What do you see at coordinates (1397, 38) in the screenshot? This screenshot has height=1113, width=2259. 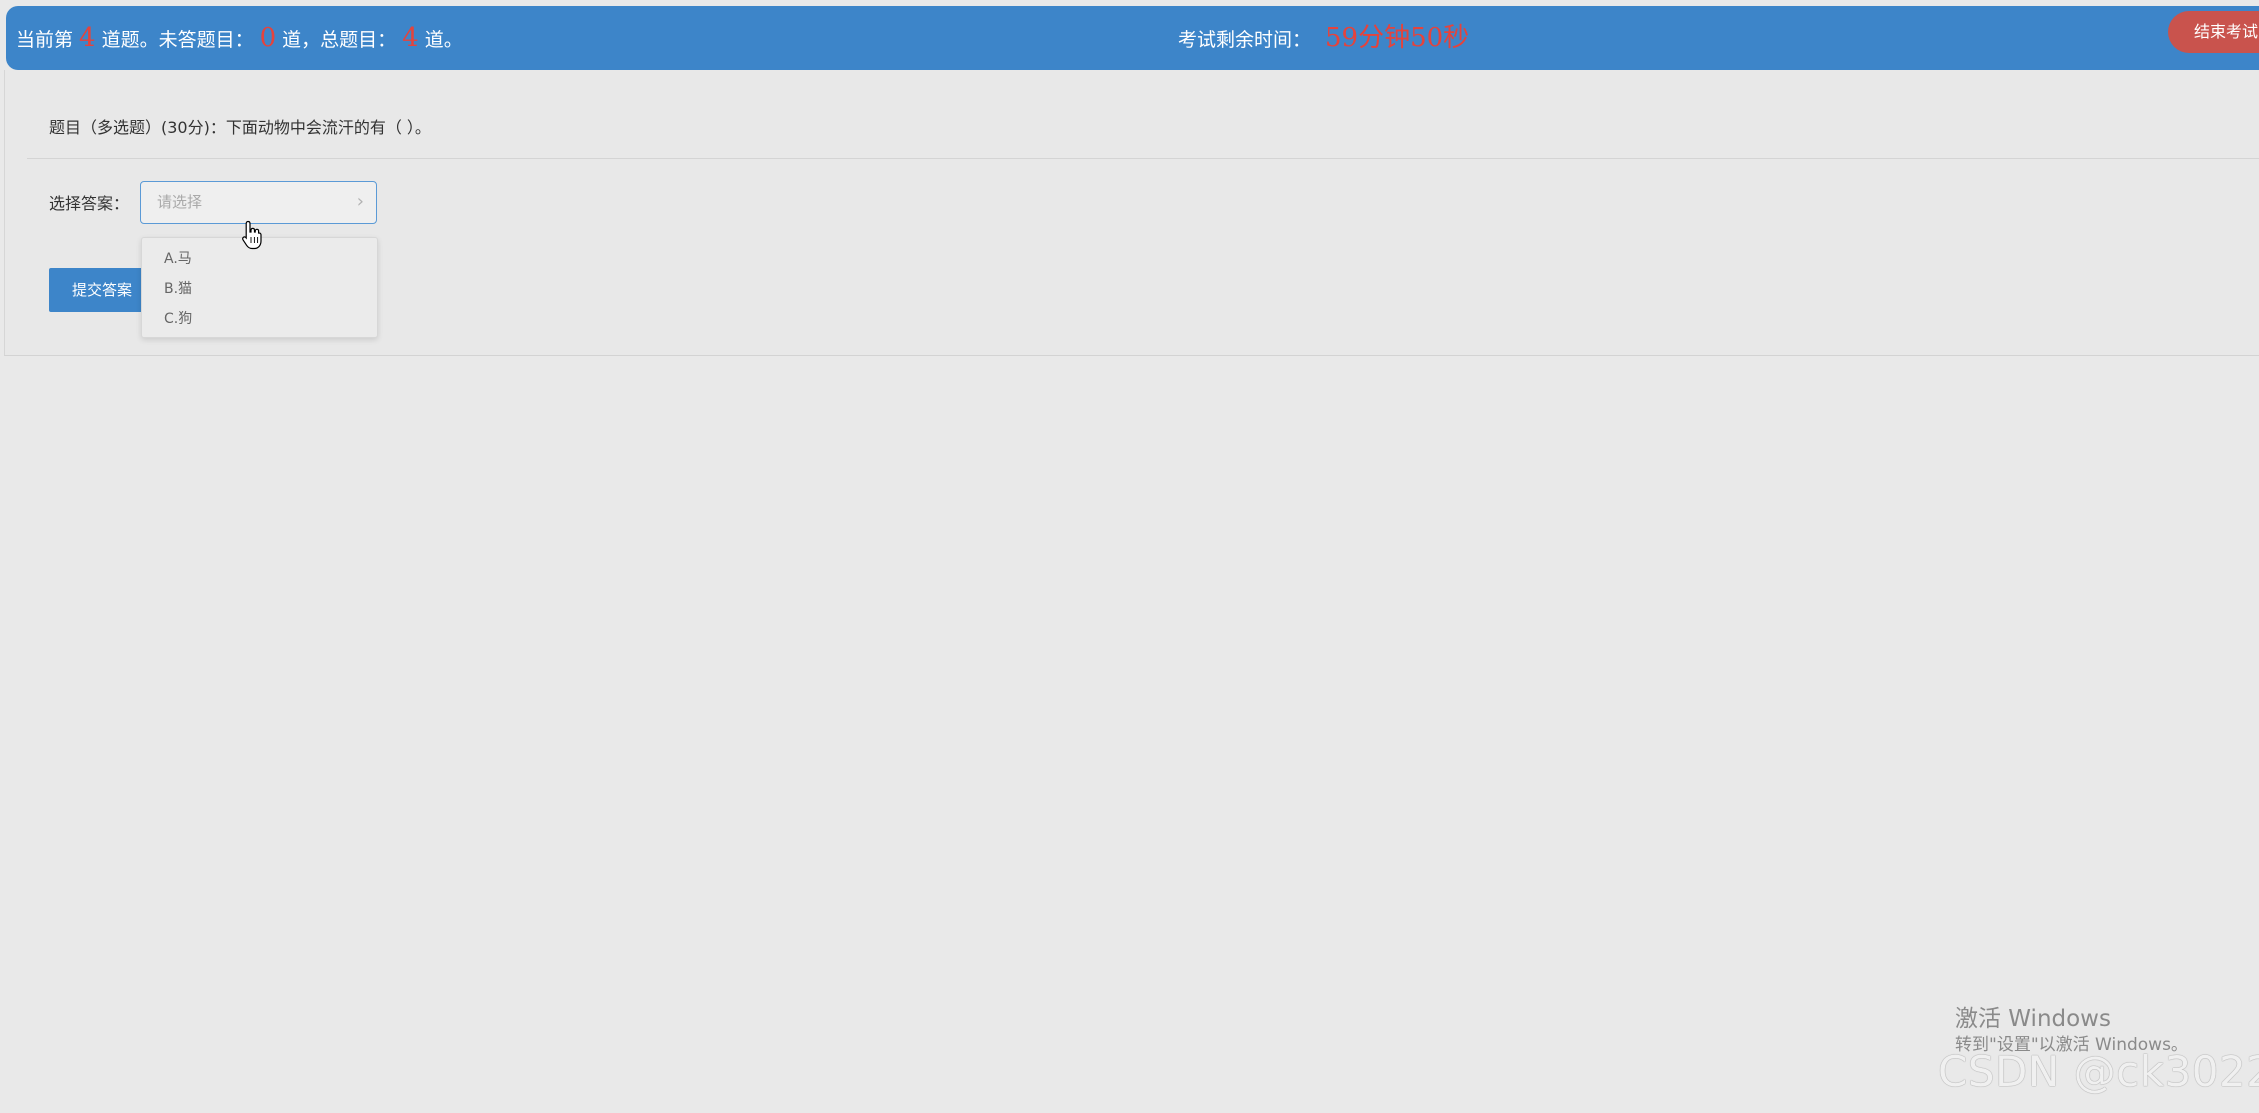 I see `timer-value: 59分钟50秒` at bounding box center [1397, 38].